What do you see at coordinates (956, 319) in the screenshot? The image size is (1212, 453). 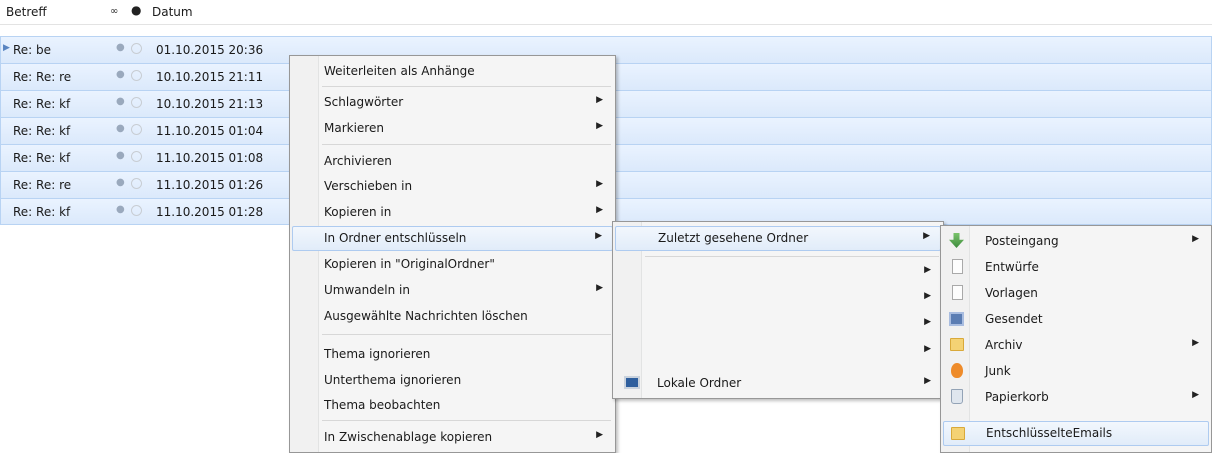 I see `sent-icon` at bounding box center [956, 319].